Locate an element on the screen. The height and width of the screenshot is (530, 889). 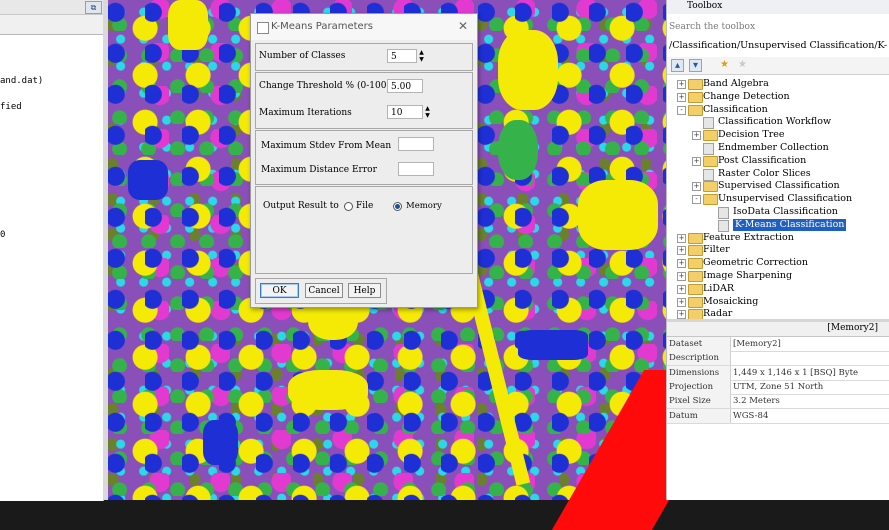
tree-item: + Geometric Correction is located at coordinates (778, 263).